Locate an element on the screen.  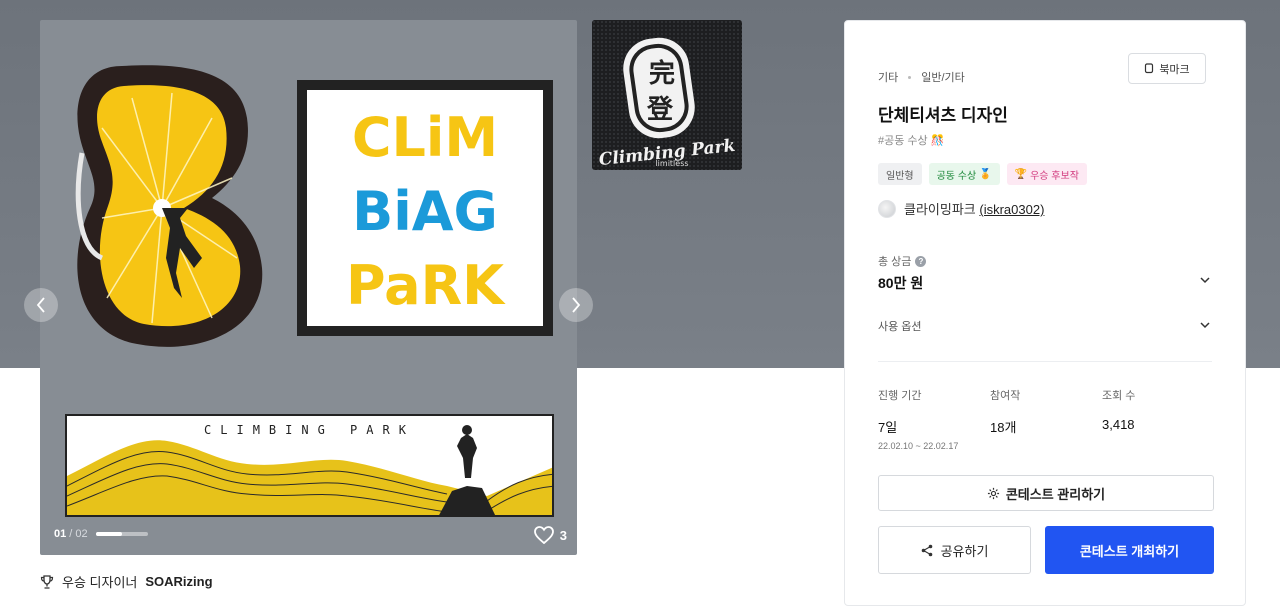
breadcrumb-item-category: 기타 is located at coordinates (888, 77).